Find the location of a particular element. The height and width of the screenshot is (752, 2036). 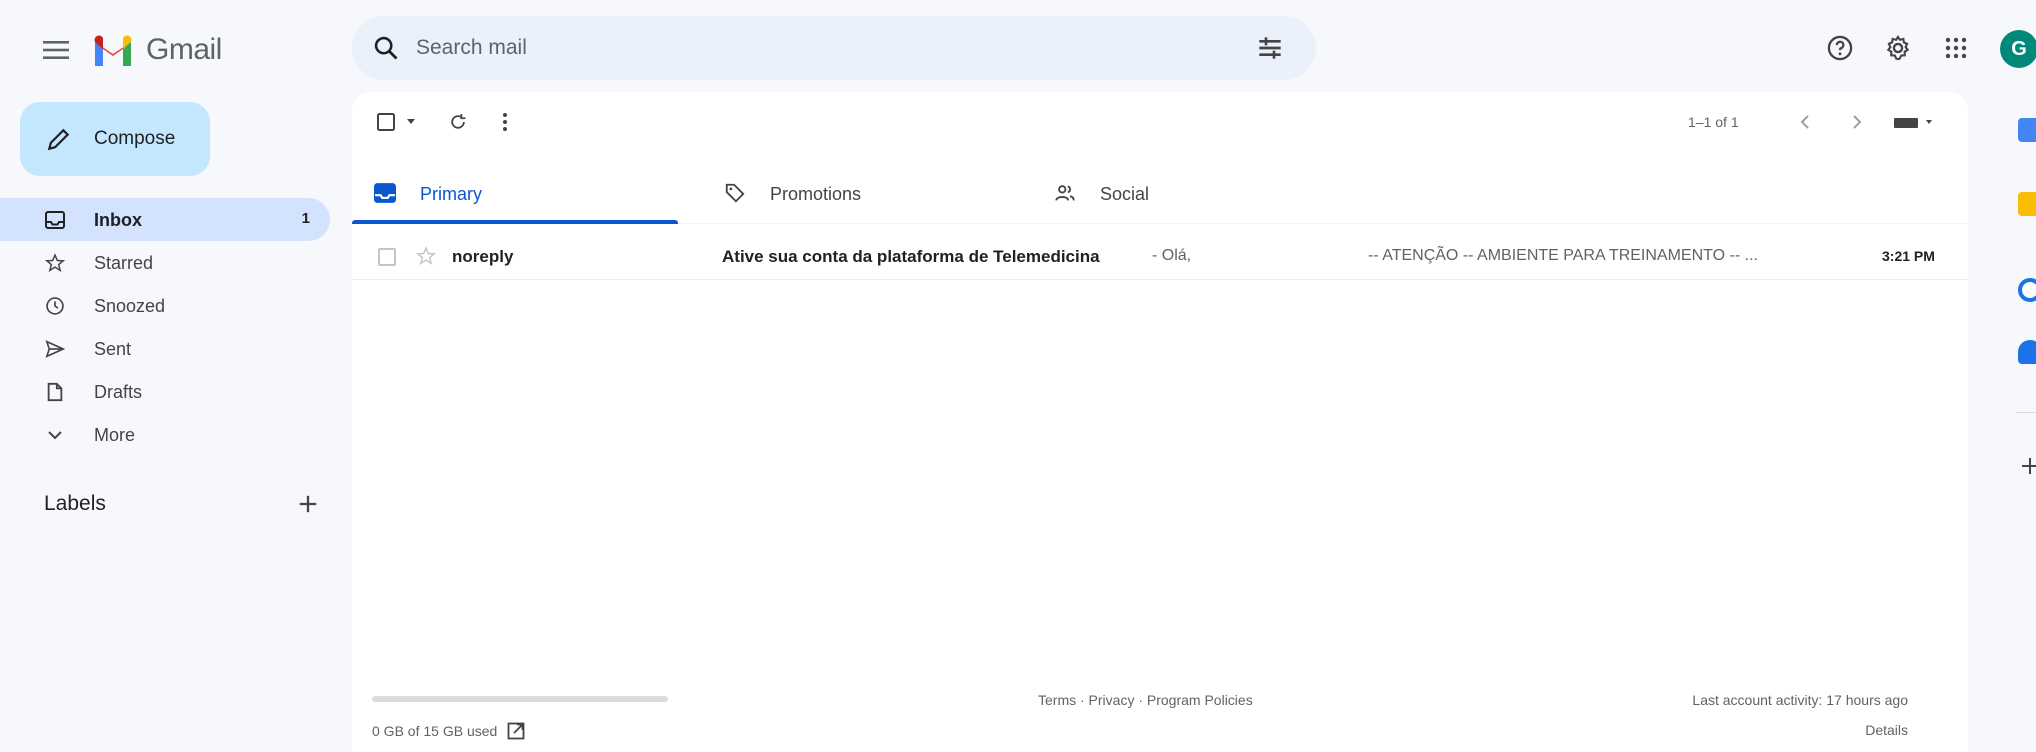

sidebar-item-label: Drafts is located at coordinates (118, 392).